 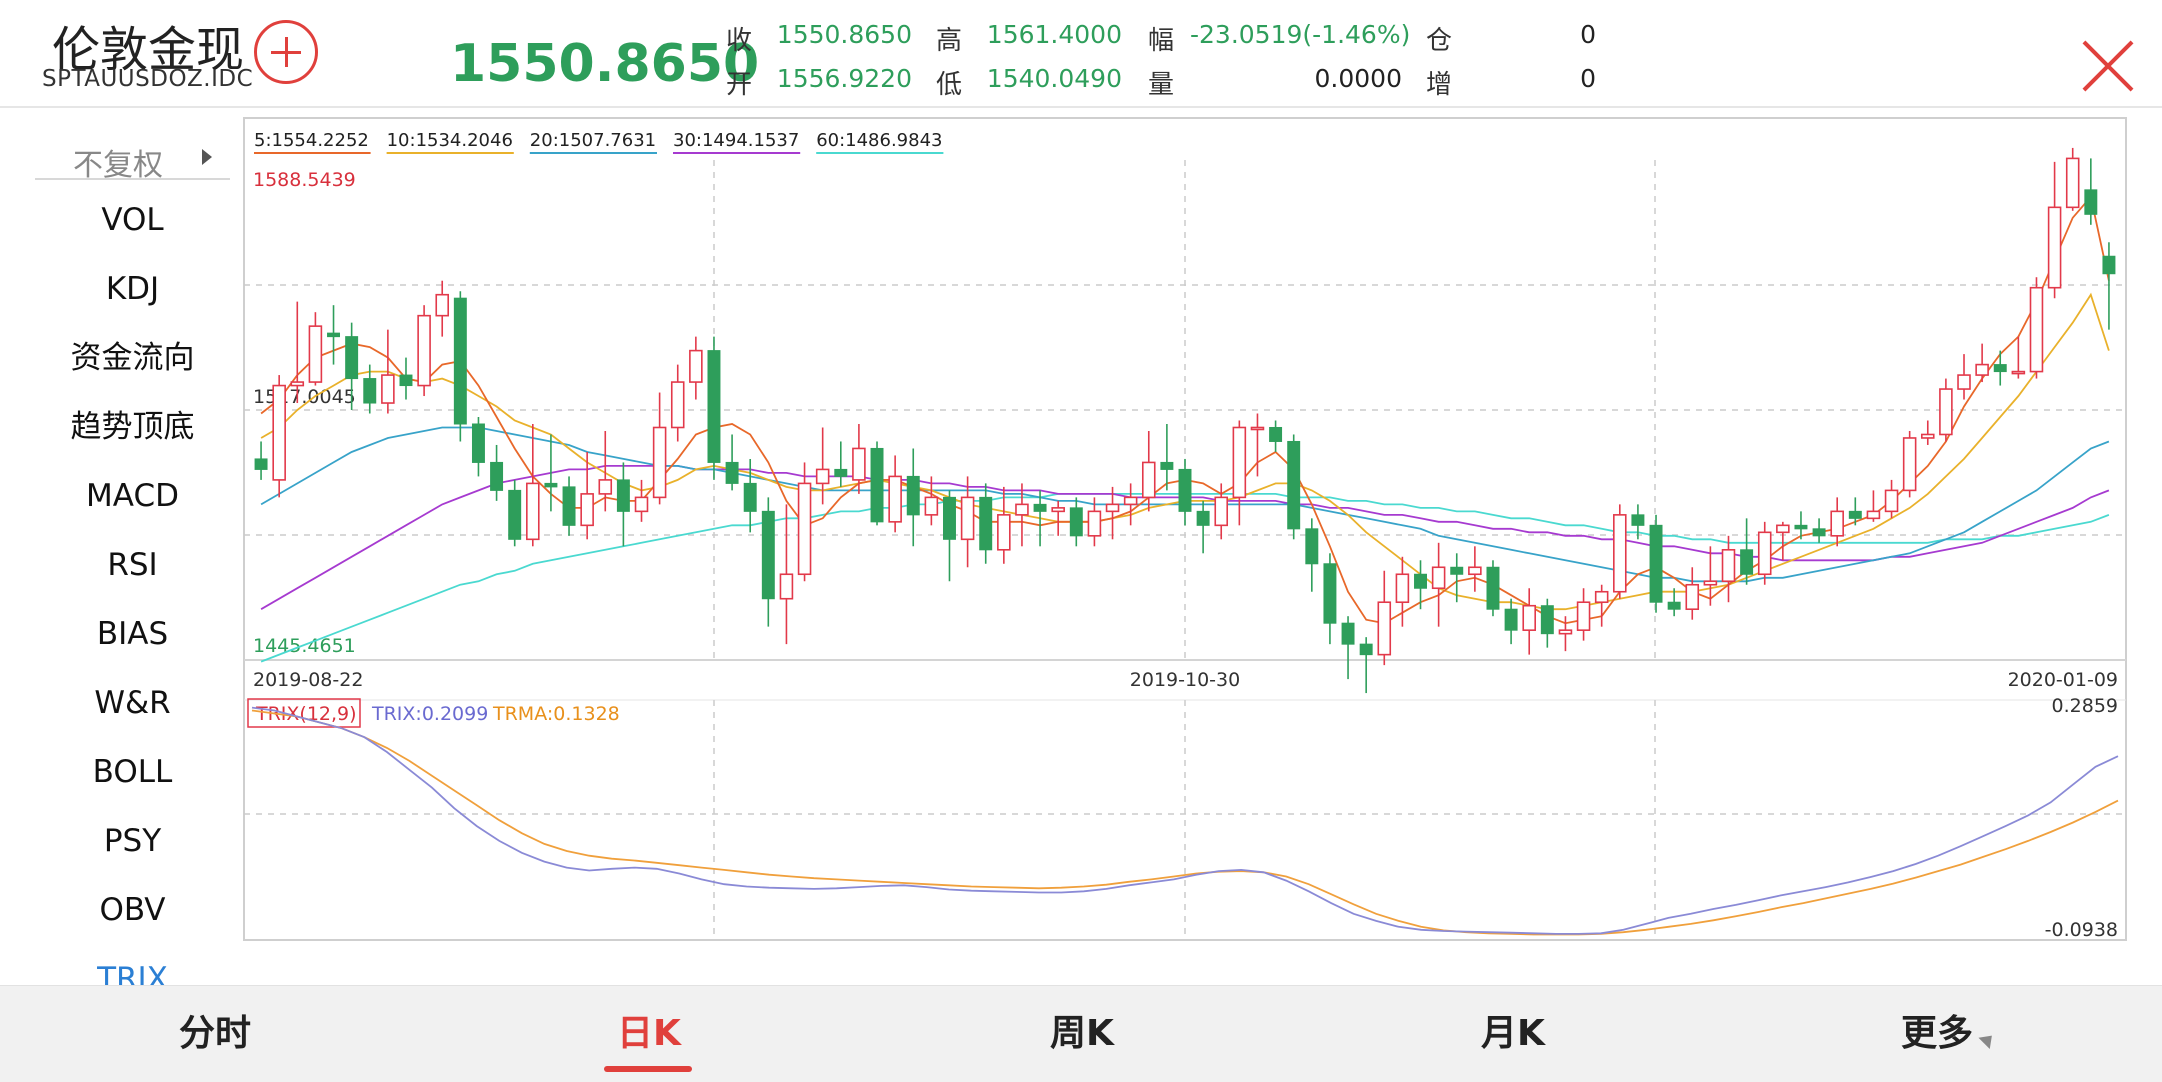 I want to click on ma-legend-ma30: 30:1494.1537, so click(x=736, y=140).